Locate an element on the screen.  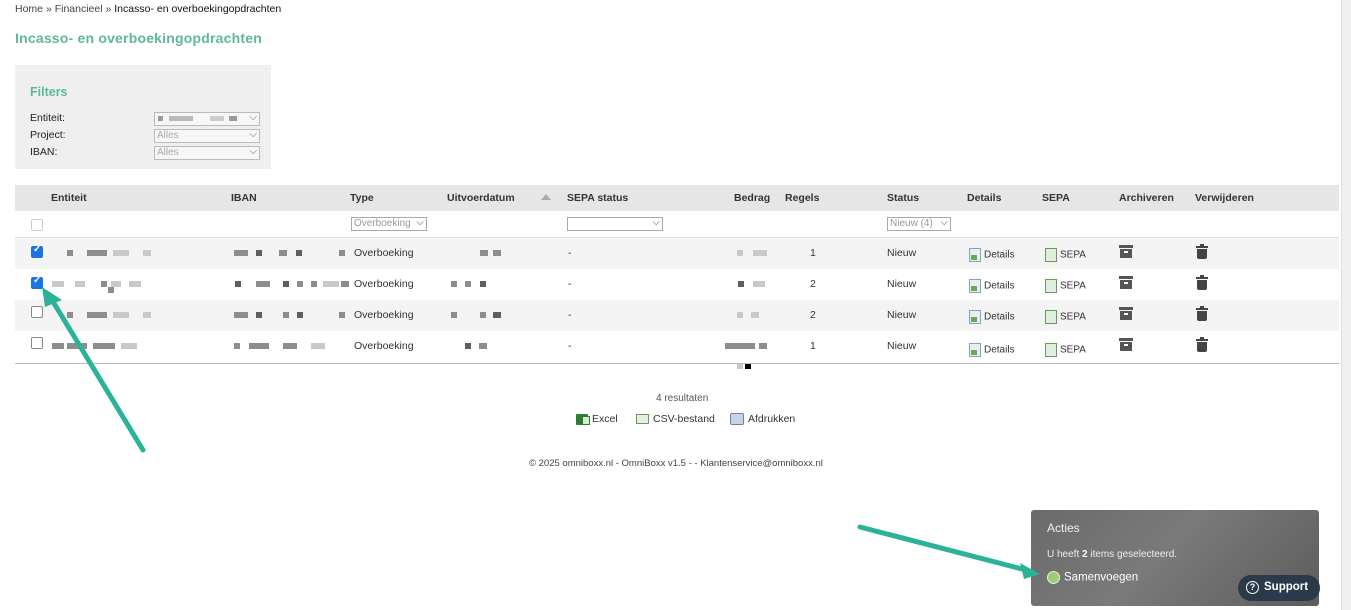
support-button: ? Support is located at coordinates (1279, 588).